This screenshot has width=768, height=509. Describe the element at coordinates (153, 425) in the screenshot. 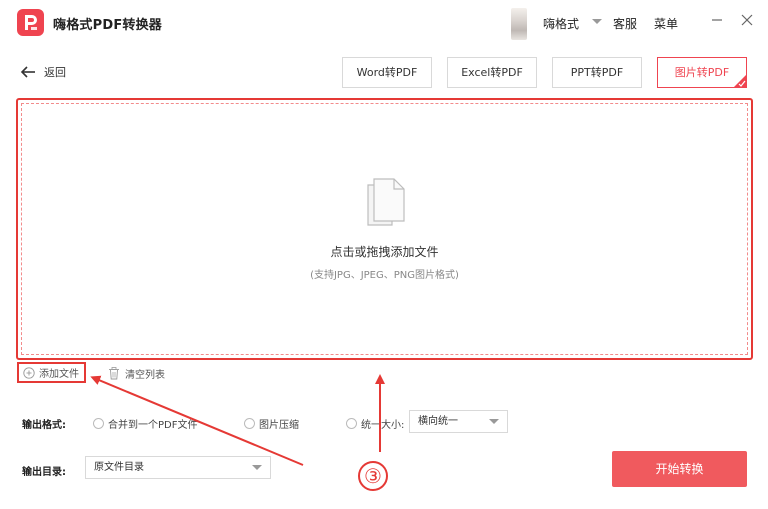

I see `radio-merge-pdf-label: 合并到一个PDF文件` at that location.